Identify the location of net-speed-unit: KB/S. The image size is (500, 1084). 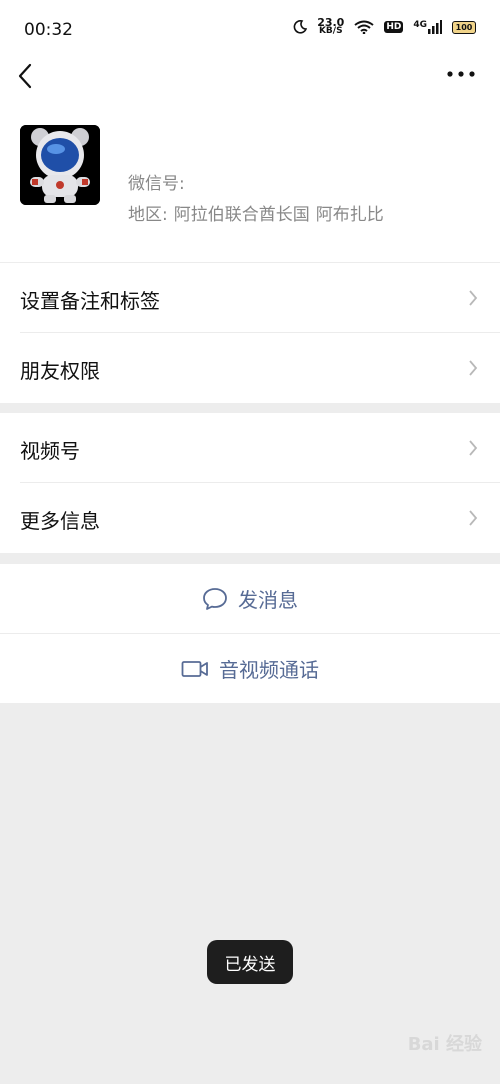
(330, 31).